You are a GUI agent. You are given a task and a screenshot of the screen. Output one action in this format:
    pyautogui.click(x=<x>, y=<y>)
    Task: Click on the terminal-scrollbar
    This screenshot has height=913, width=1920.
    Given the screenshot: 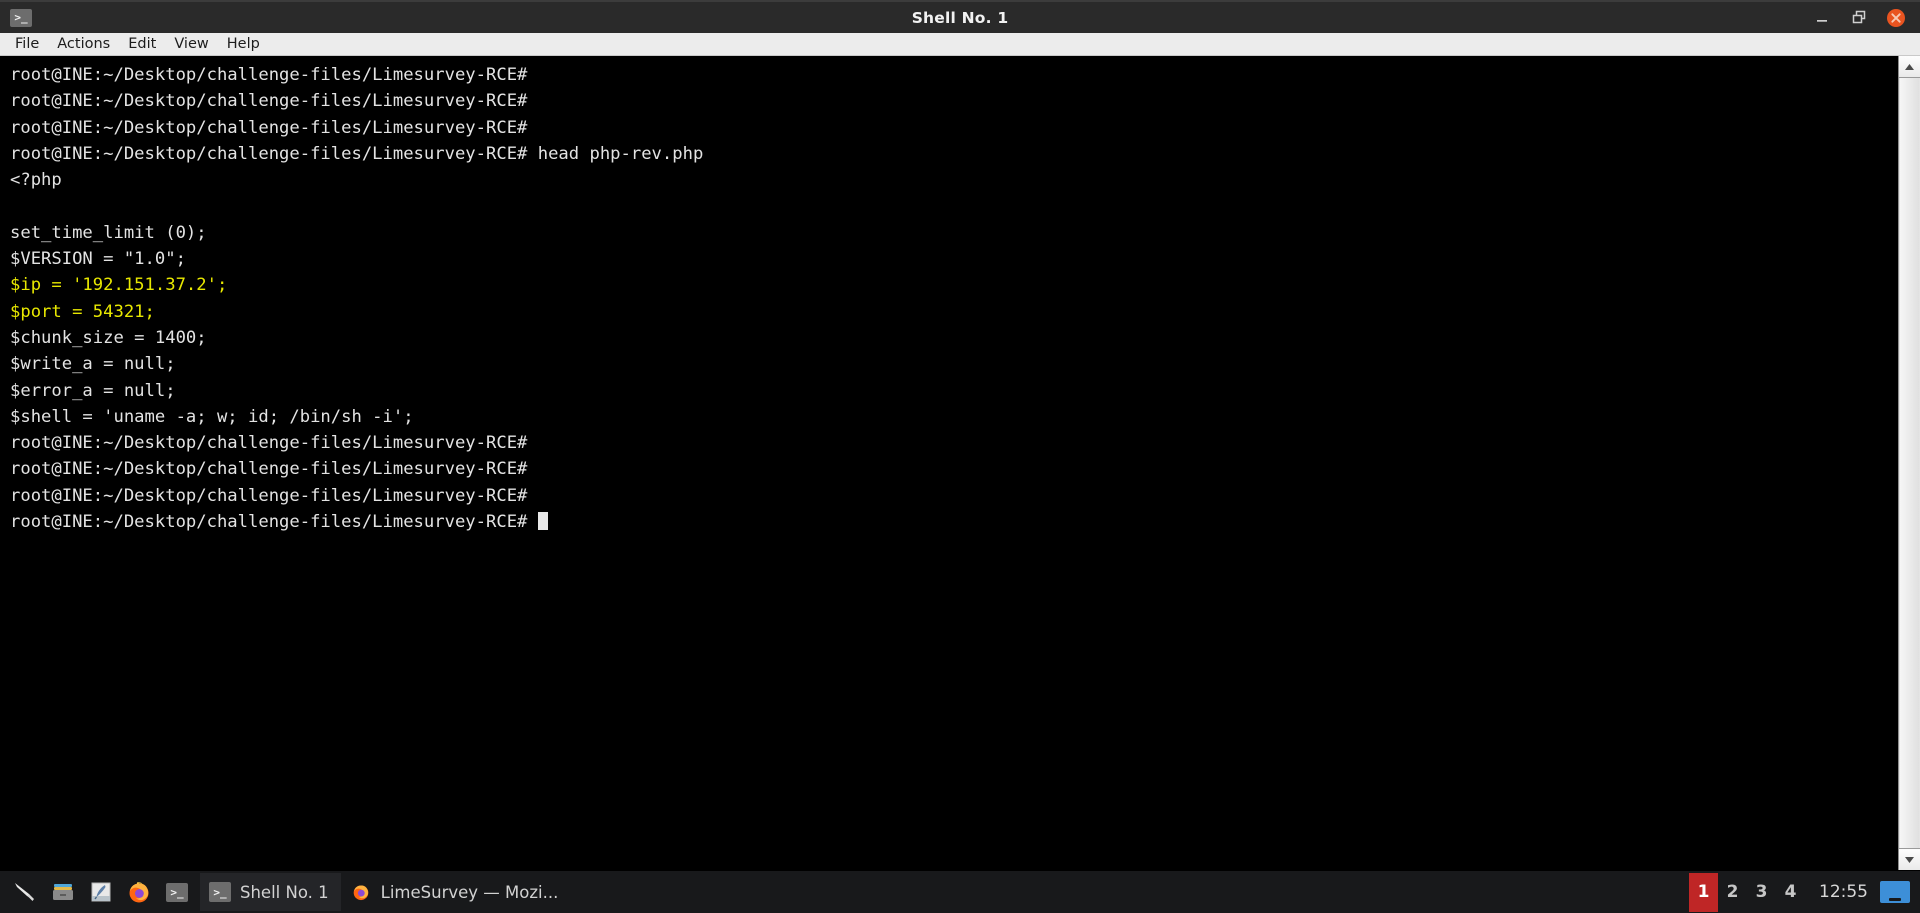 What is the action you would take?
    pyautogui.click(x=1909, y=463)
    